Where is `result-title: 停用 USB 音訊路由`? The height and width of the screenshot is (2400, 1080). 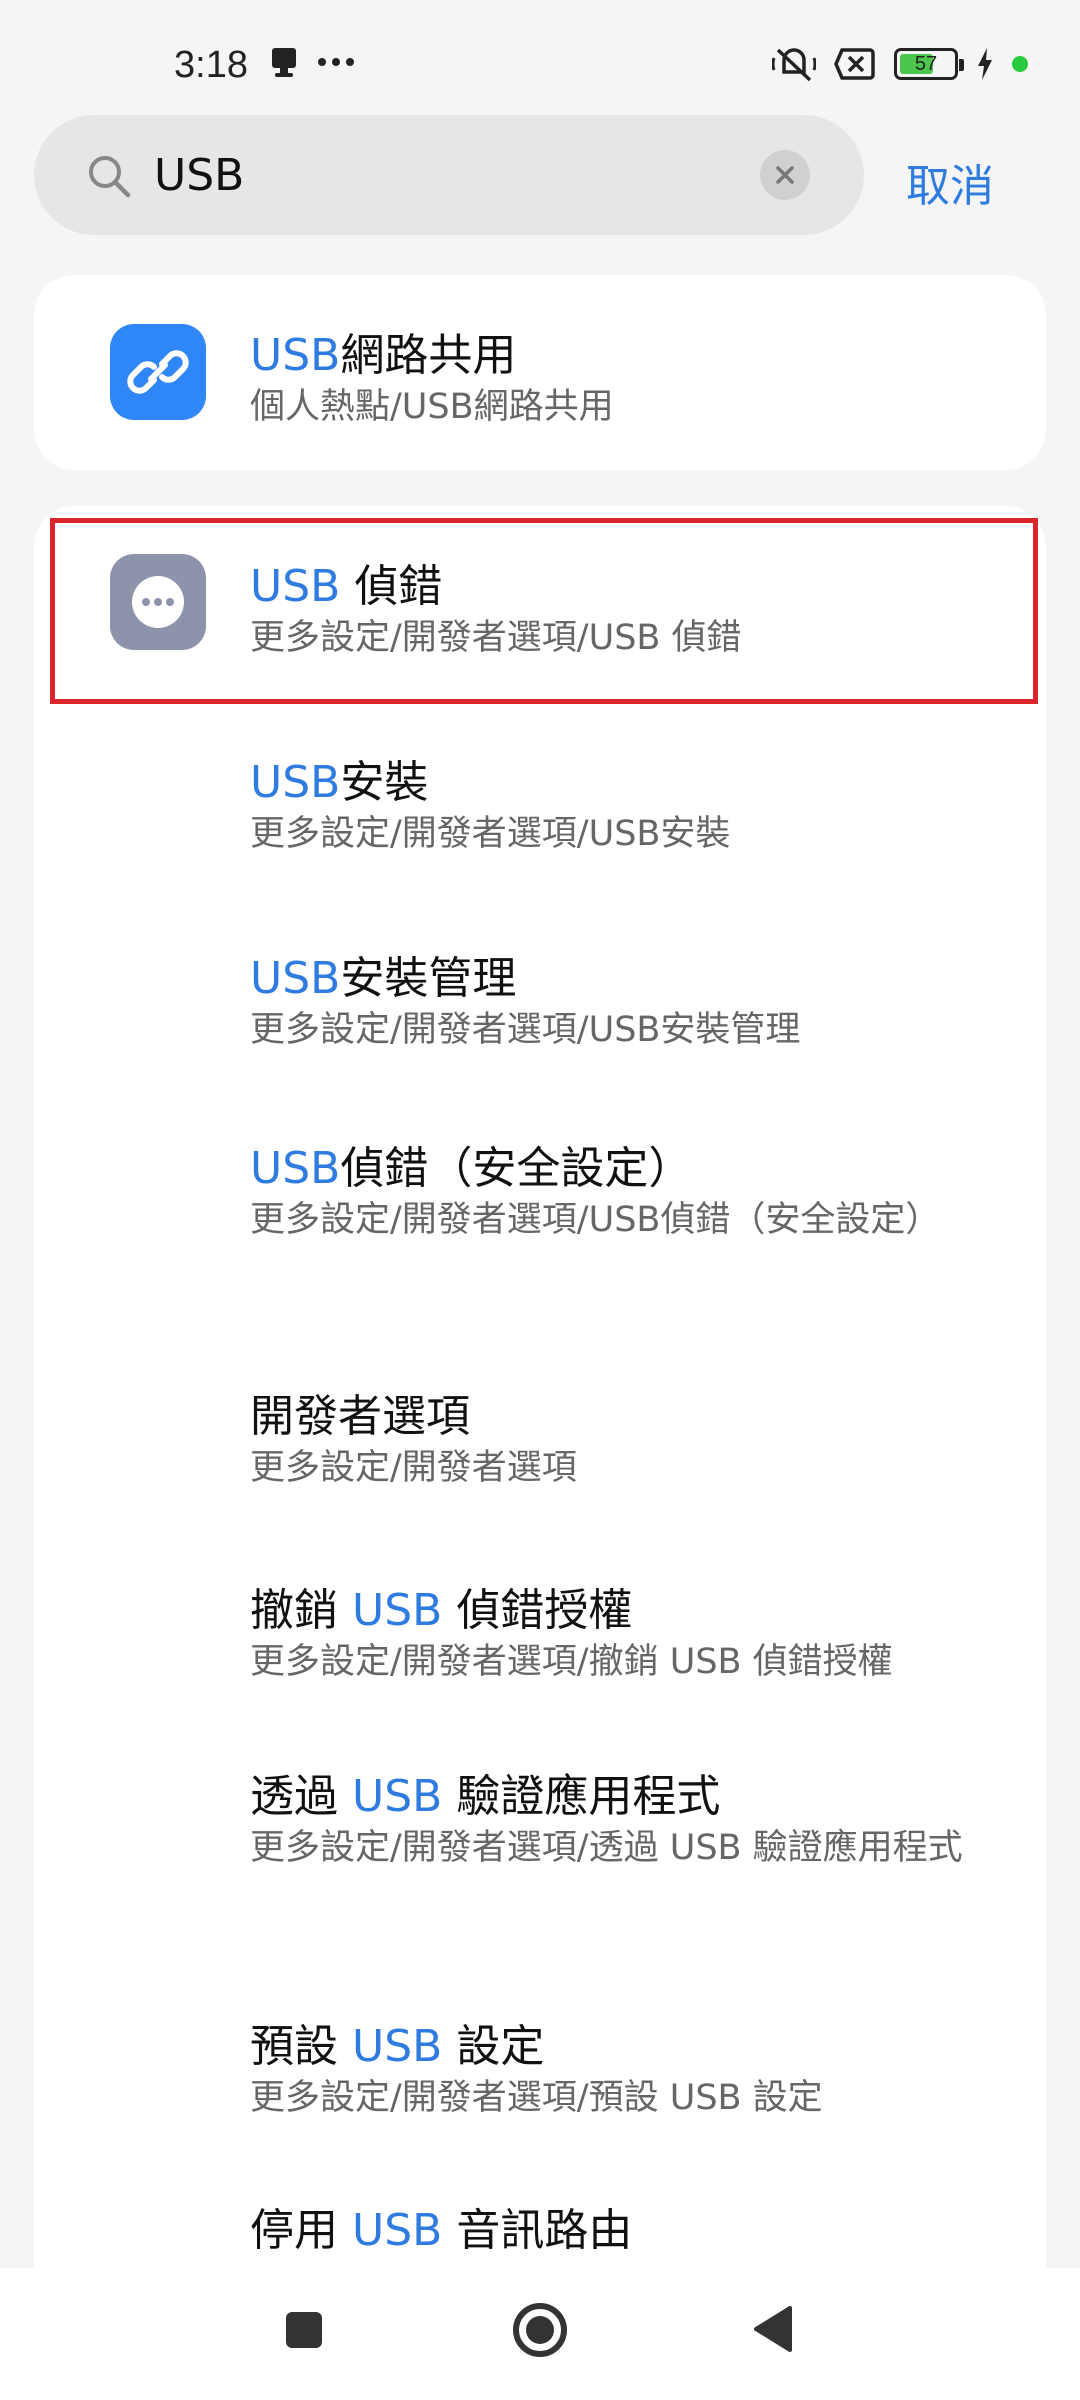
result-title: 停用 USB 音訊路由 is located at coordinates (441, 2230).